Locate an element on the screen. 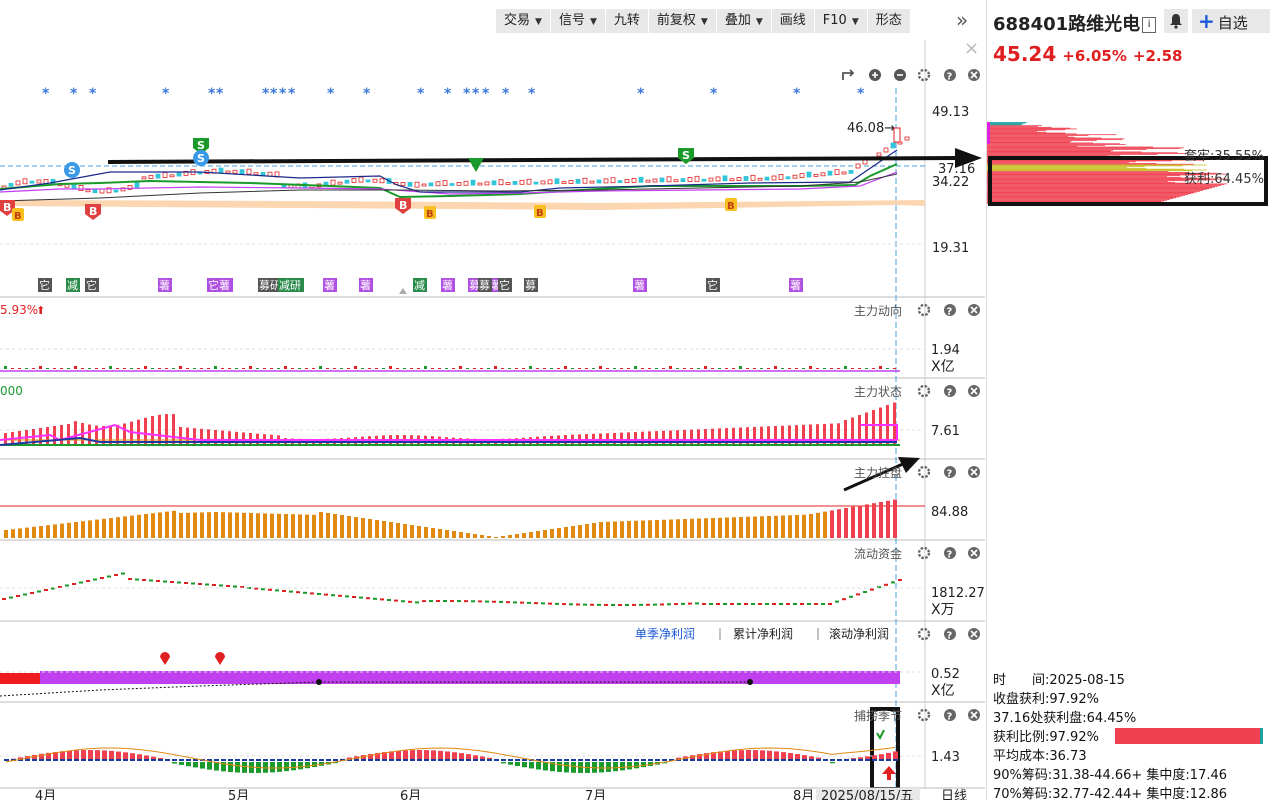 This screenshot has height=804, width=1277. info-icon: i is located at coordinates (1149, 25).